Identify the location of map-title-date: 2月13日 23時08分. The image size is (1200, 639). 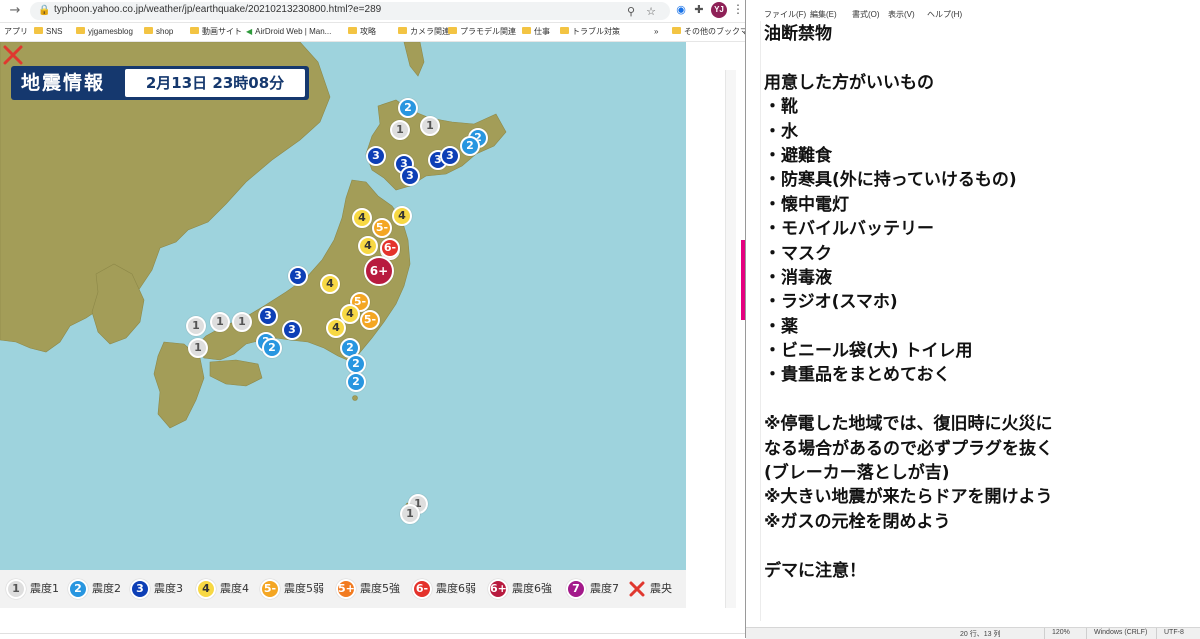
(215, 83).